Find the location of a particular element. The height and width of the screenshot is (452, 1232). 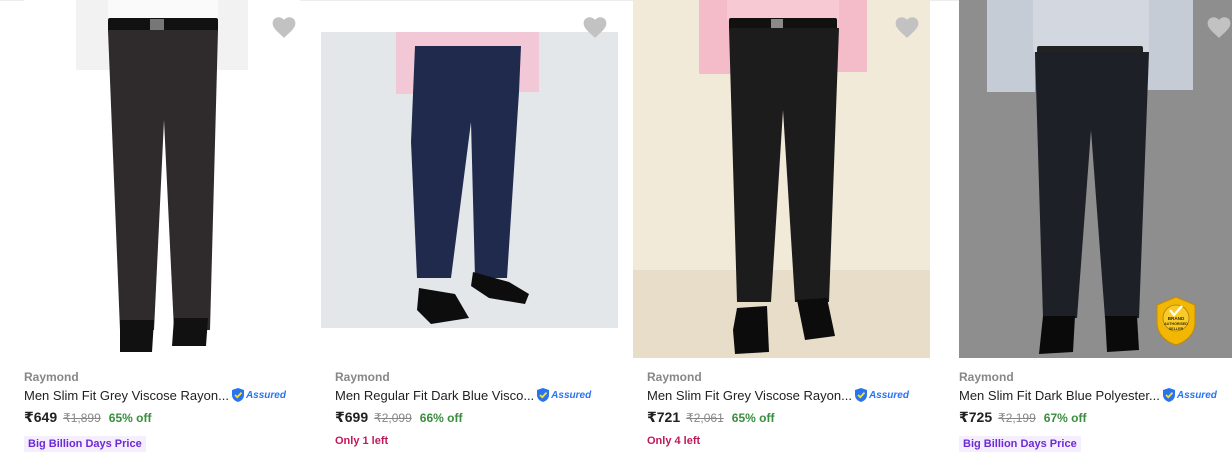

svg-text: SELLER is located at coordinates (1176, 329).